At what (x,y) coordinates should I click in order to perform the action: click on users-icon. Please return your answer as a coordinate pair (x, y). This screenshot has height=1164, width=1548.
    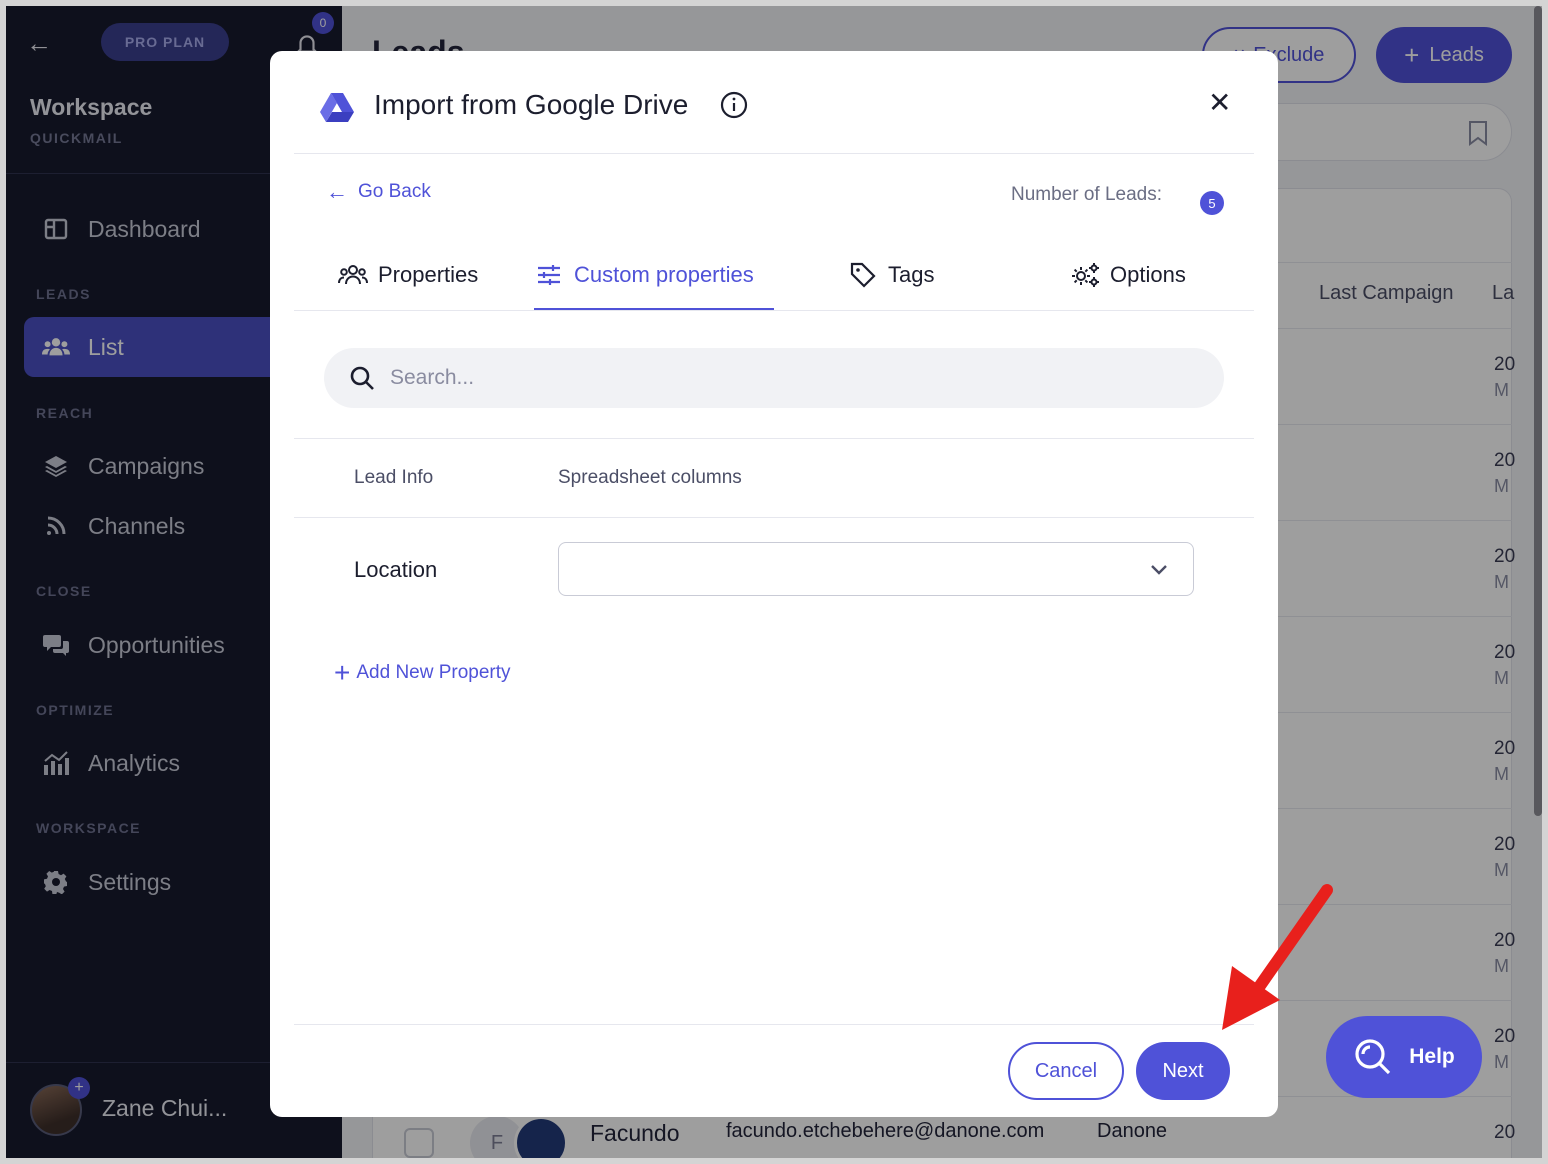
    Looking at the image, I should click on (353, 275).